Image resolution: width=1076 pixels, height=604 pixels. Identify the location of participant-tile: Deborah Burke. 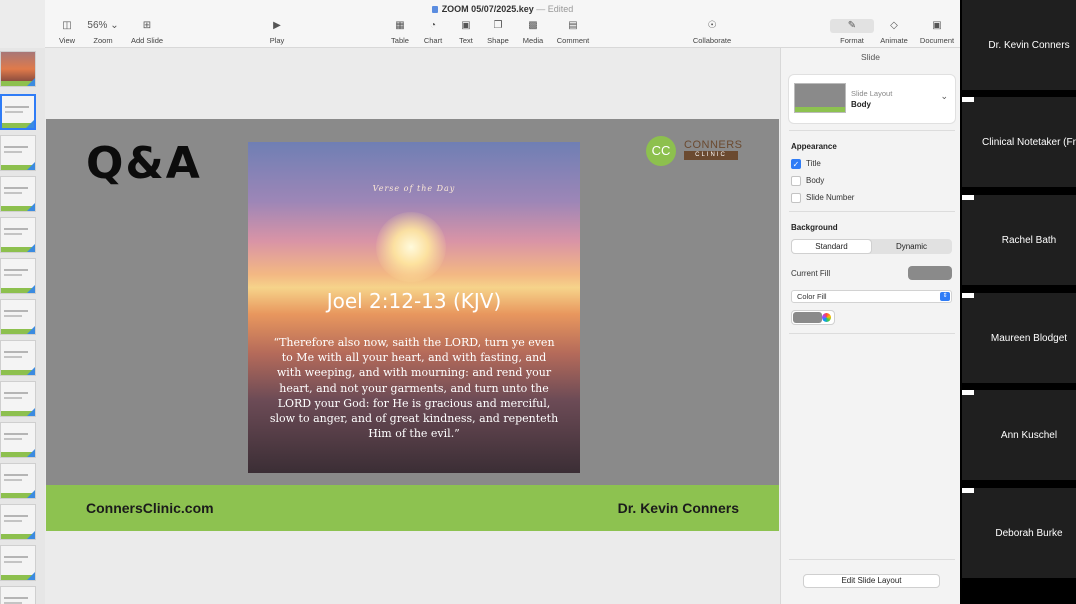
(1019, 533).